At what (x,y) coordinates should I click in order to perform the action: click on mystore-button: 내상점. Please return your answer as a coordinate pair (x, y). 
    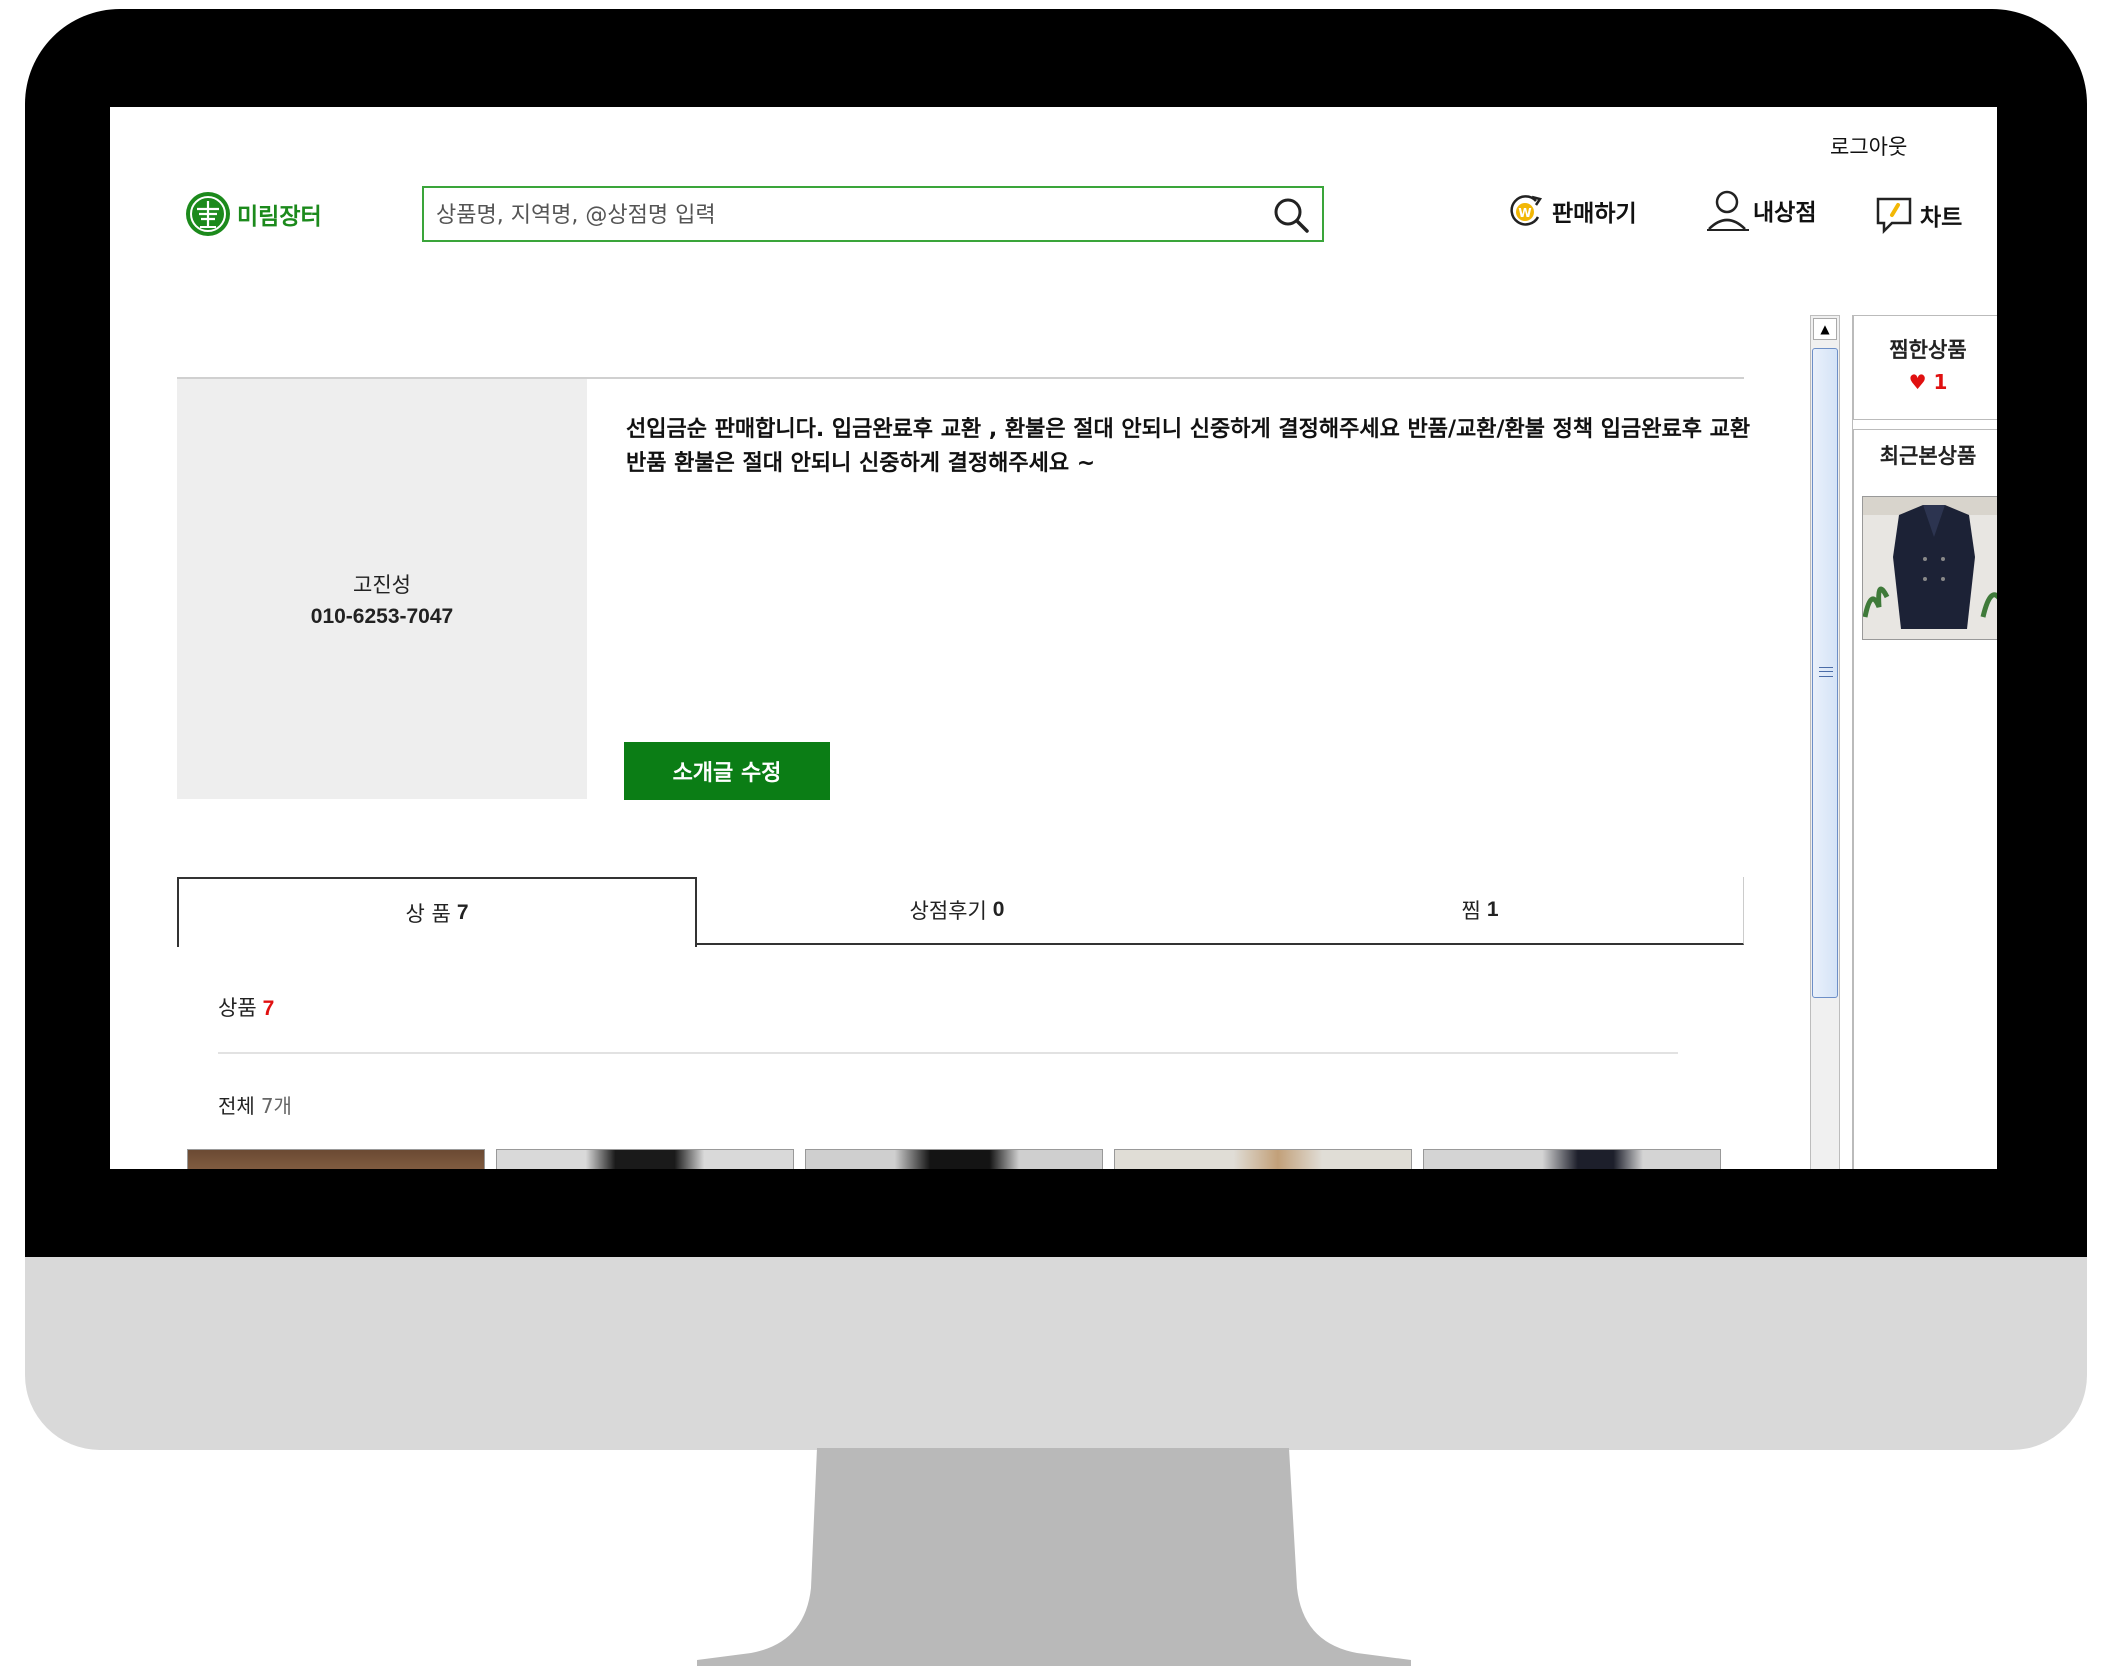
    Looking at the image, I should click on (1760, 210).